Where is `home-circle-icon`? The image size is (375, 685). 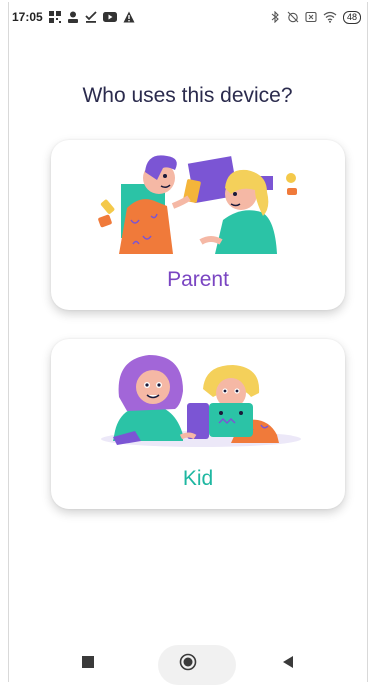
home-circle-icon is located at coordinates (187, 662).